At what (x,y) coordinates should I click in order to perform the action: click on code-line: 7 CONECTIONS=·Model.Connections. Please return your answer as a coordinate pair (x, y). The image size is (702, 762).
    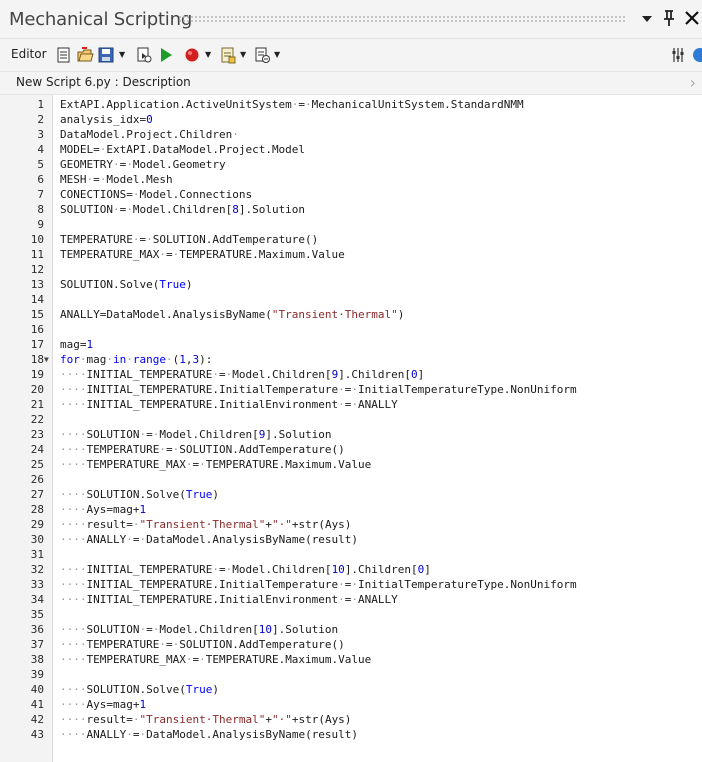
    Looking at the image, I should click on (351, 194).